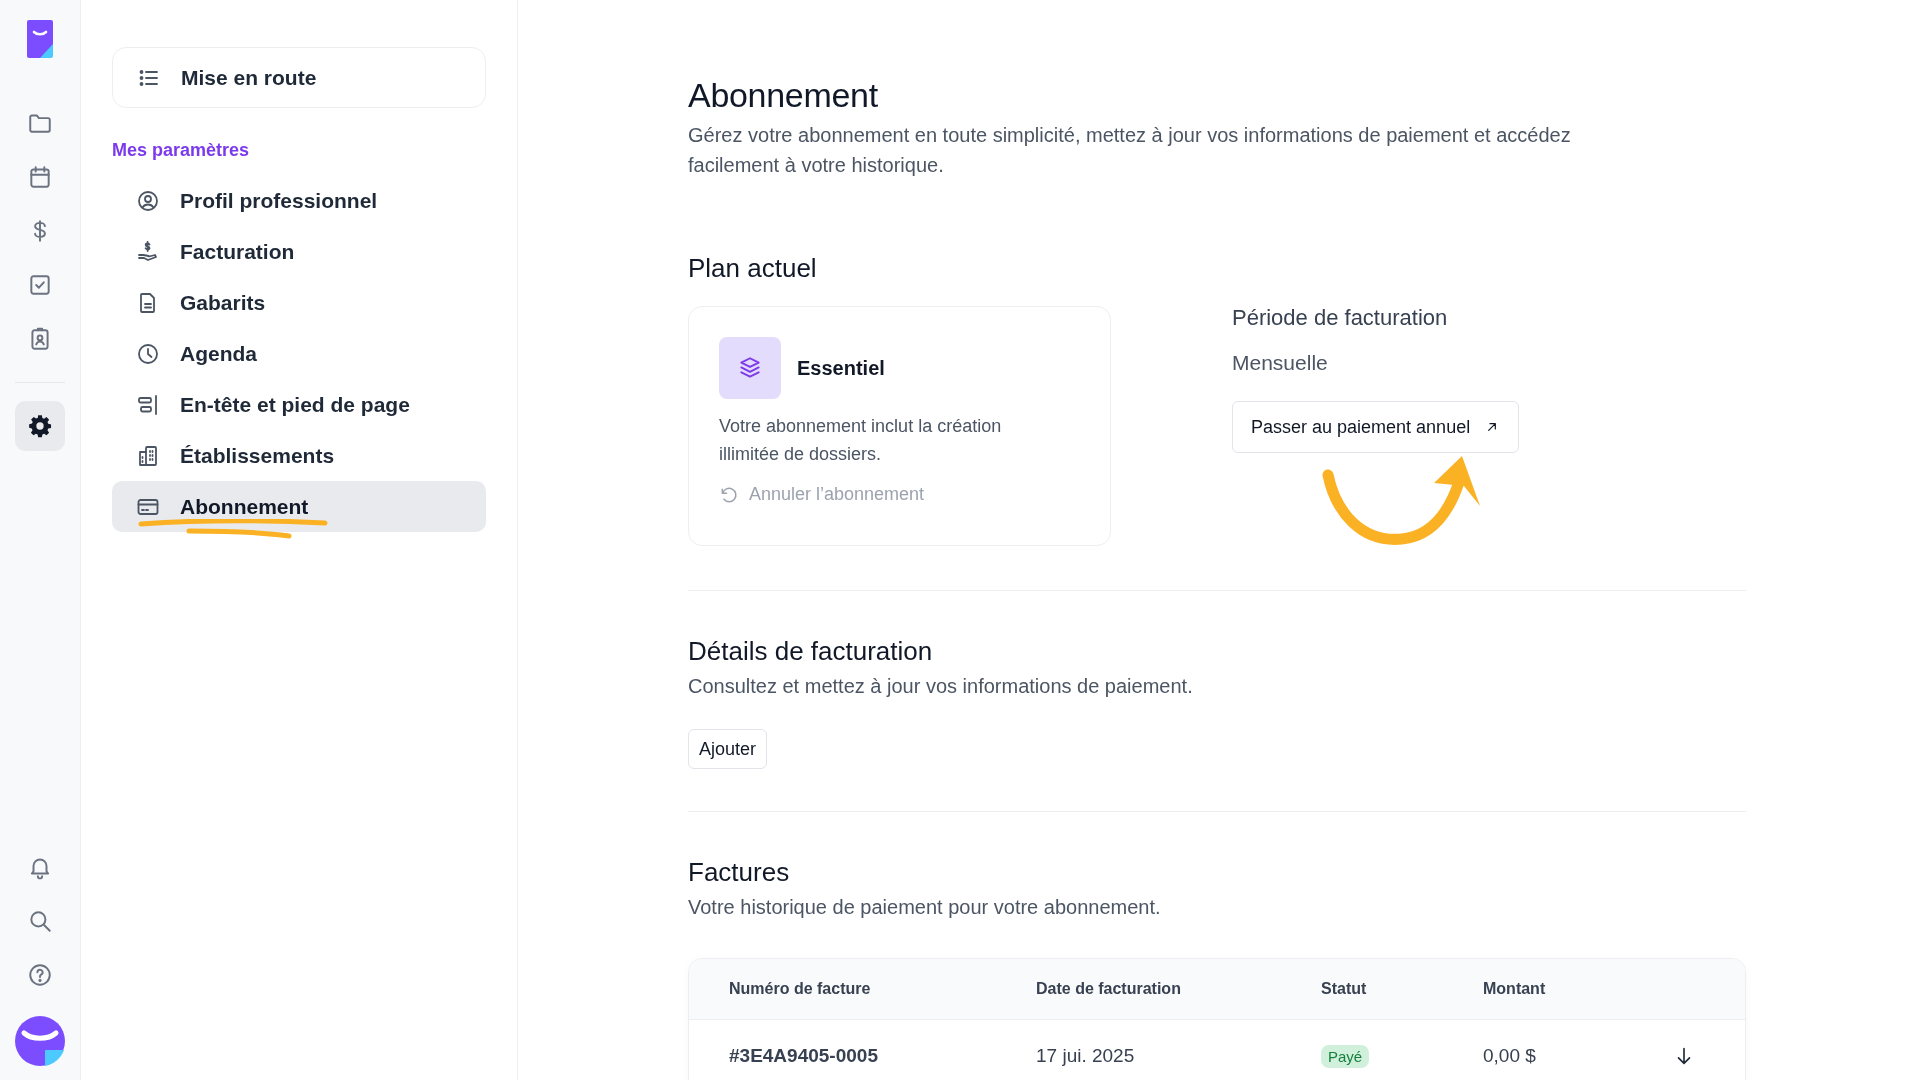 The height and width of the screenshot is (1080, 1920). What do you see at coordinates (1280, 363) in the screenshot?
I see `period-value: Mensuelle` at bounding box center [1280, 363].